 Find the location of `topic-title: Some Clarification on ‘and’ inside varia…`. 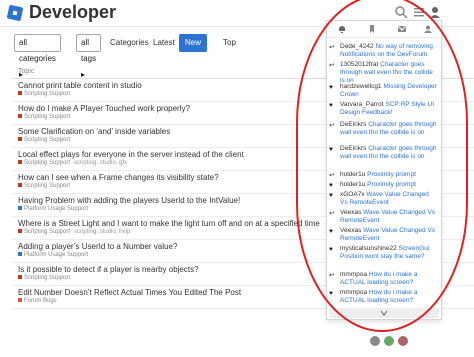

topic-title: Some Clarification on ‘and’ inside varia… is located at coordinates (94, 131).